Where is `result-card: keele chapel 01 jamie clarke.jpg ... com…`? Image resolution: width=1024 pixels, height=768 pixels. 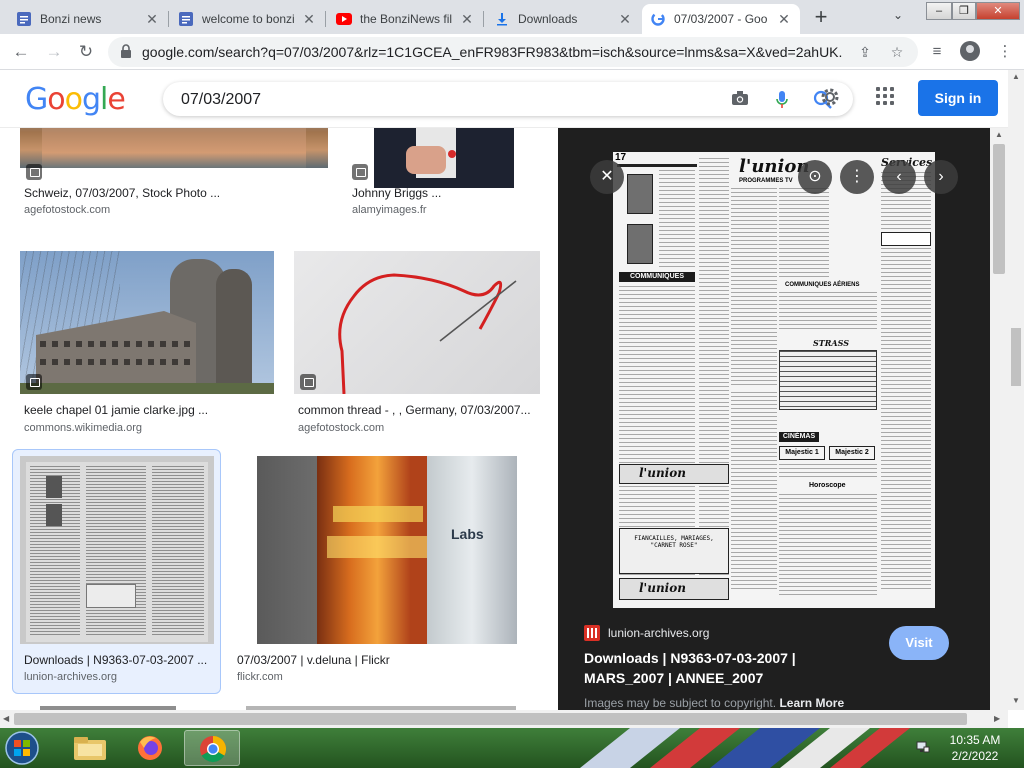 result-card: keele chapel 01 jamie clarke.jpg ... com… is located at coordinates (147, 343).